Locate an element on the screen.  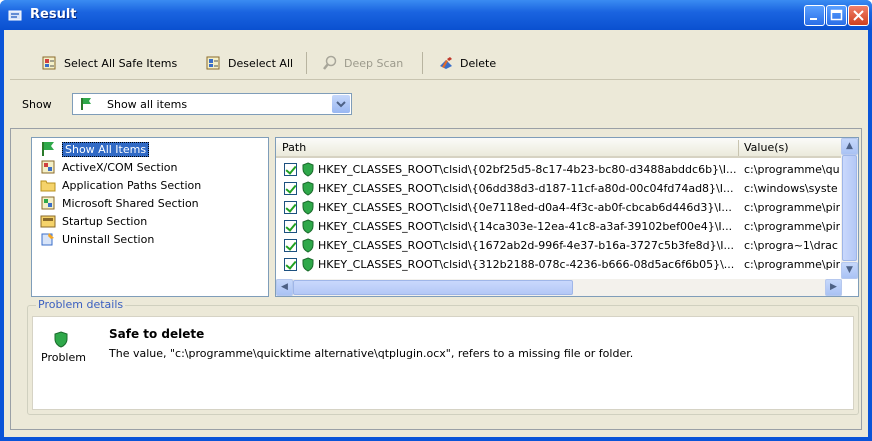
tree-item-label: Microsoft Shared Section is located at coordinates (130, 203).